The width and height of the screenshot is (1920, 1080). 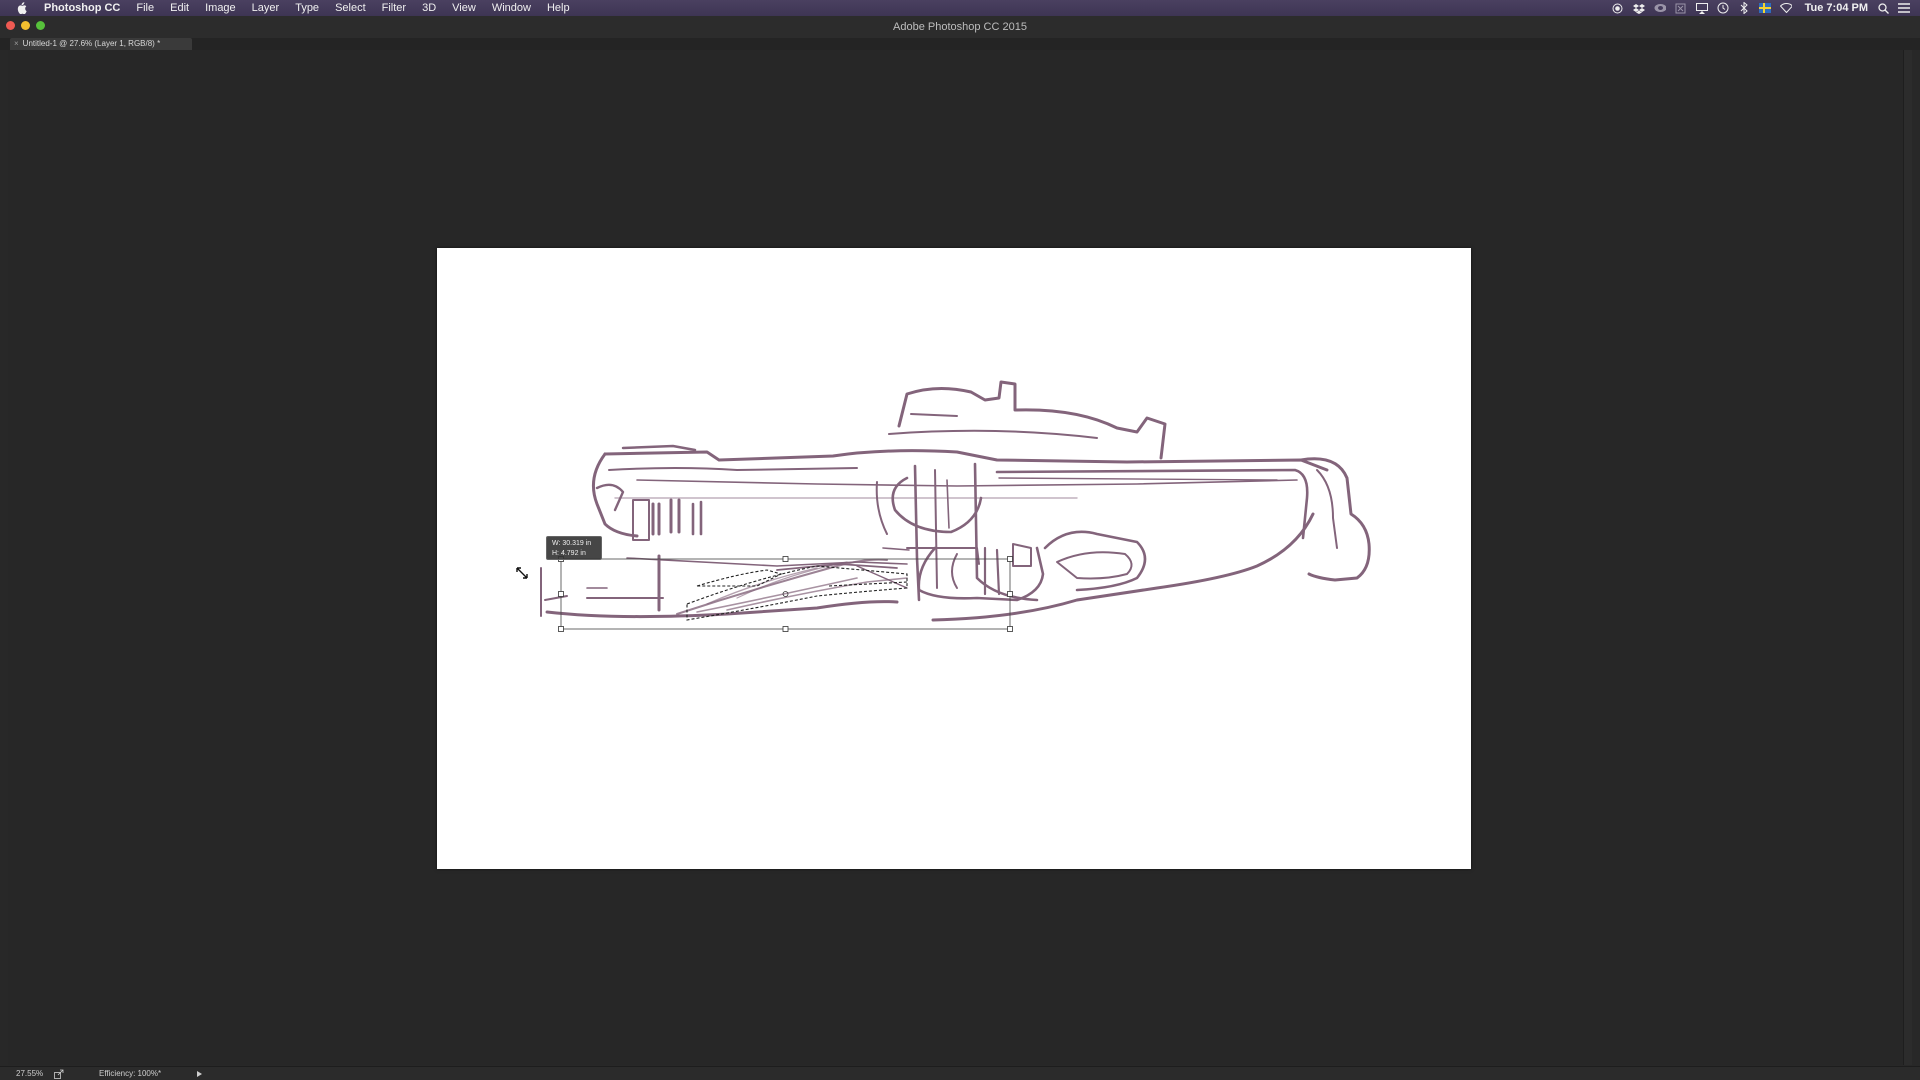 I want to click on status-bar: 27.55% Efficiency: 100%*, so click(x=960, y=1073).